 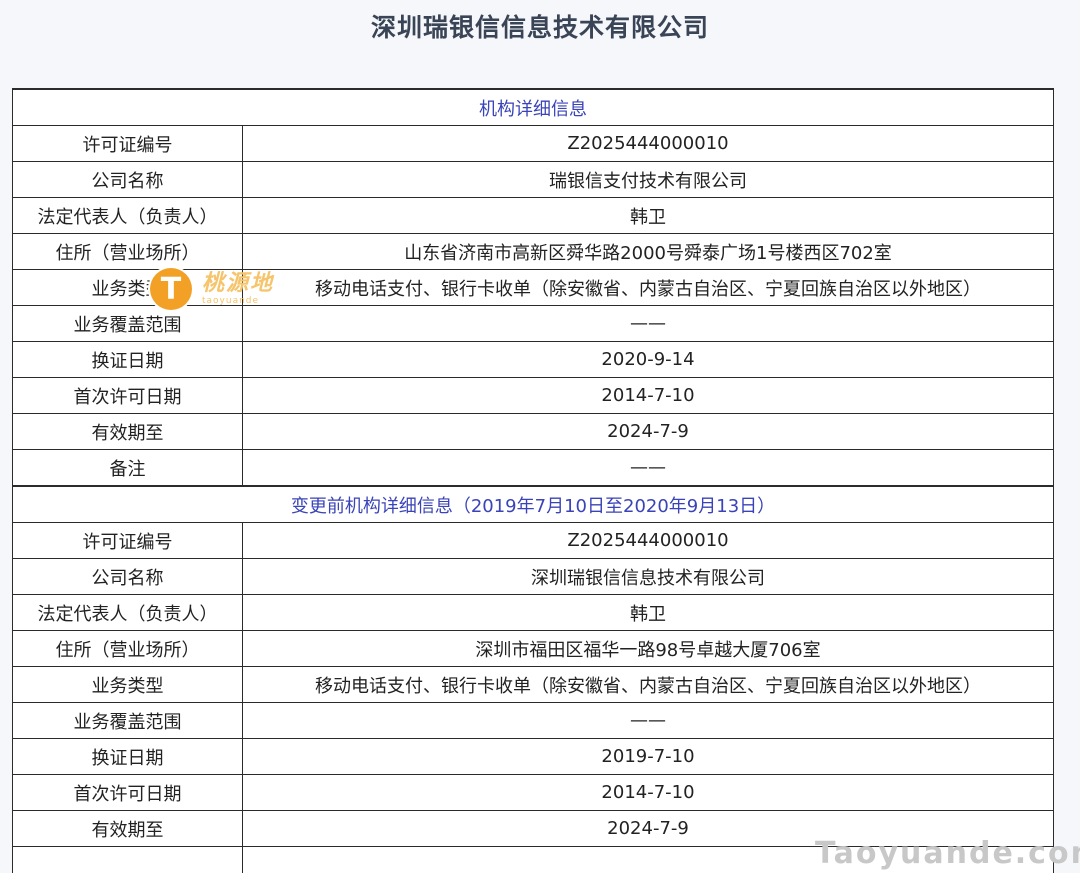 What do you see at coordinates (648, 251) in the screenshot?
I see `row-value: 山东省济南市高新区舜华路2000号舜泰广场1号楼西区702室` at bounding box center [648, 251].